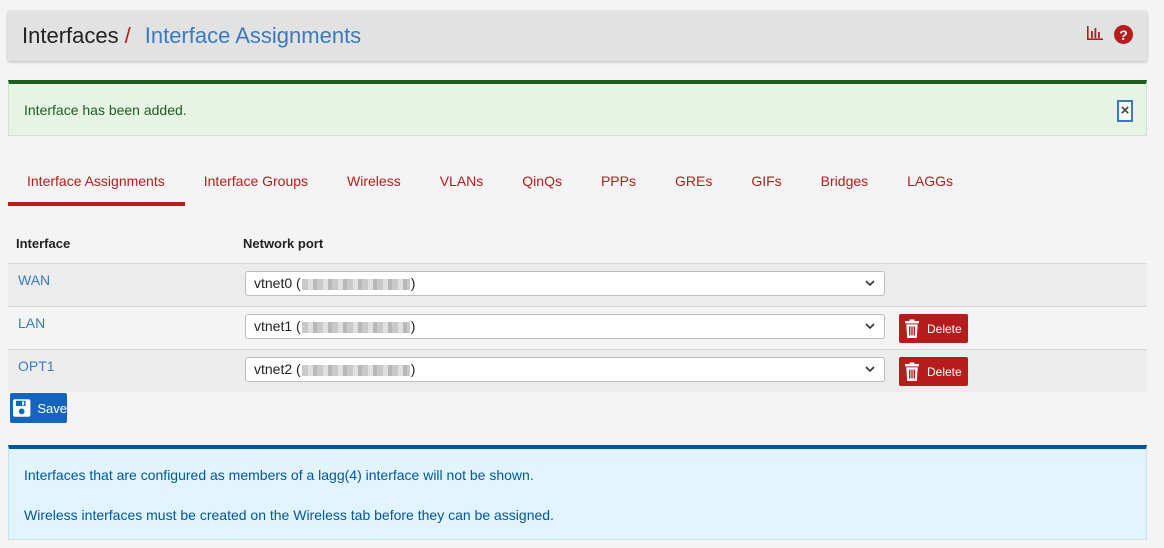  Describe the element at coordinates (565, 283) in the screenshot. I see `network-port-select: vtnet0 ()` at that location.